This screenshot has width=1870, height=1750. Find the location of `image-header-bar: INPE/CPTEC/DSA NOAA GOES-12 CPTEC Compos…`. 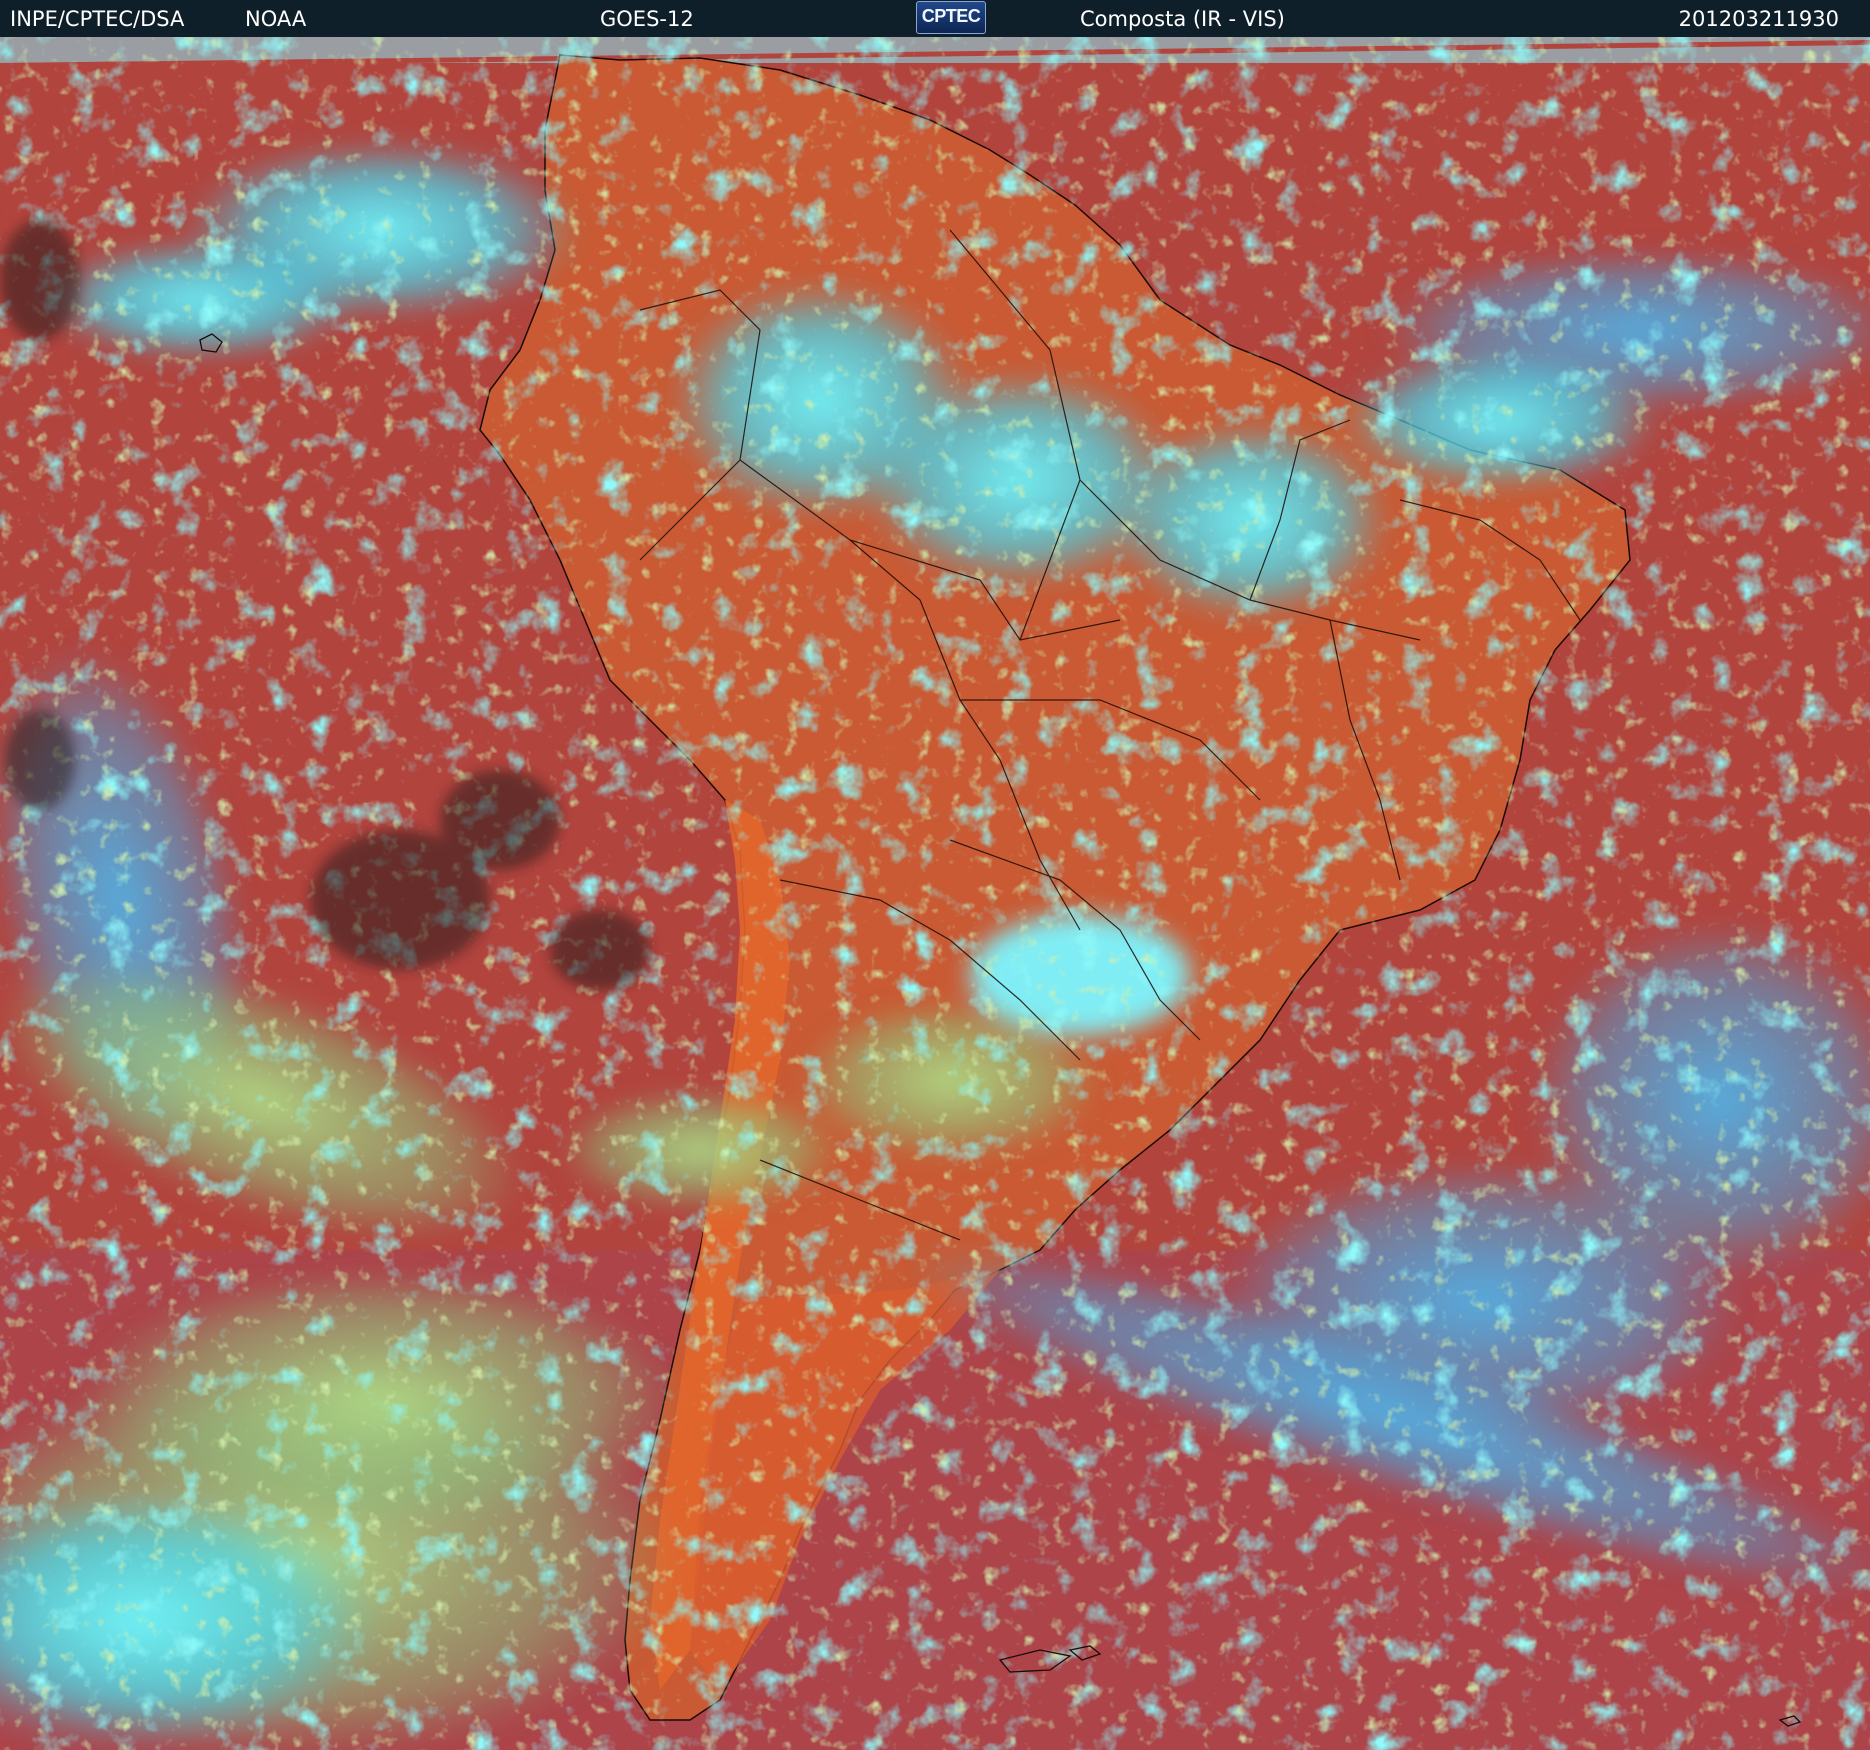

image-header-bar: INPE/CPTEC/DSA NOAA GOES-12 CPTEC Compos… is located at coordinates (935, 18).